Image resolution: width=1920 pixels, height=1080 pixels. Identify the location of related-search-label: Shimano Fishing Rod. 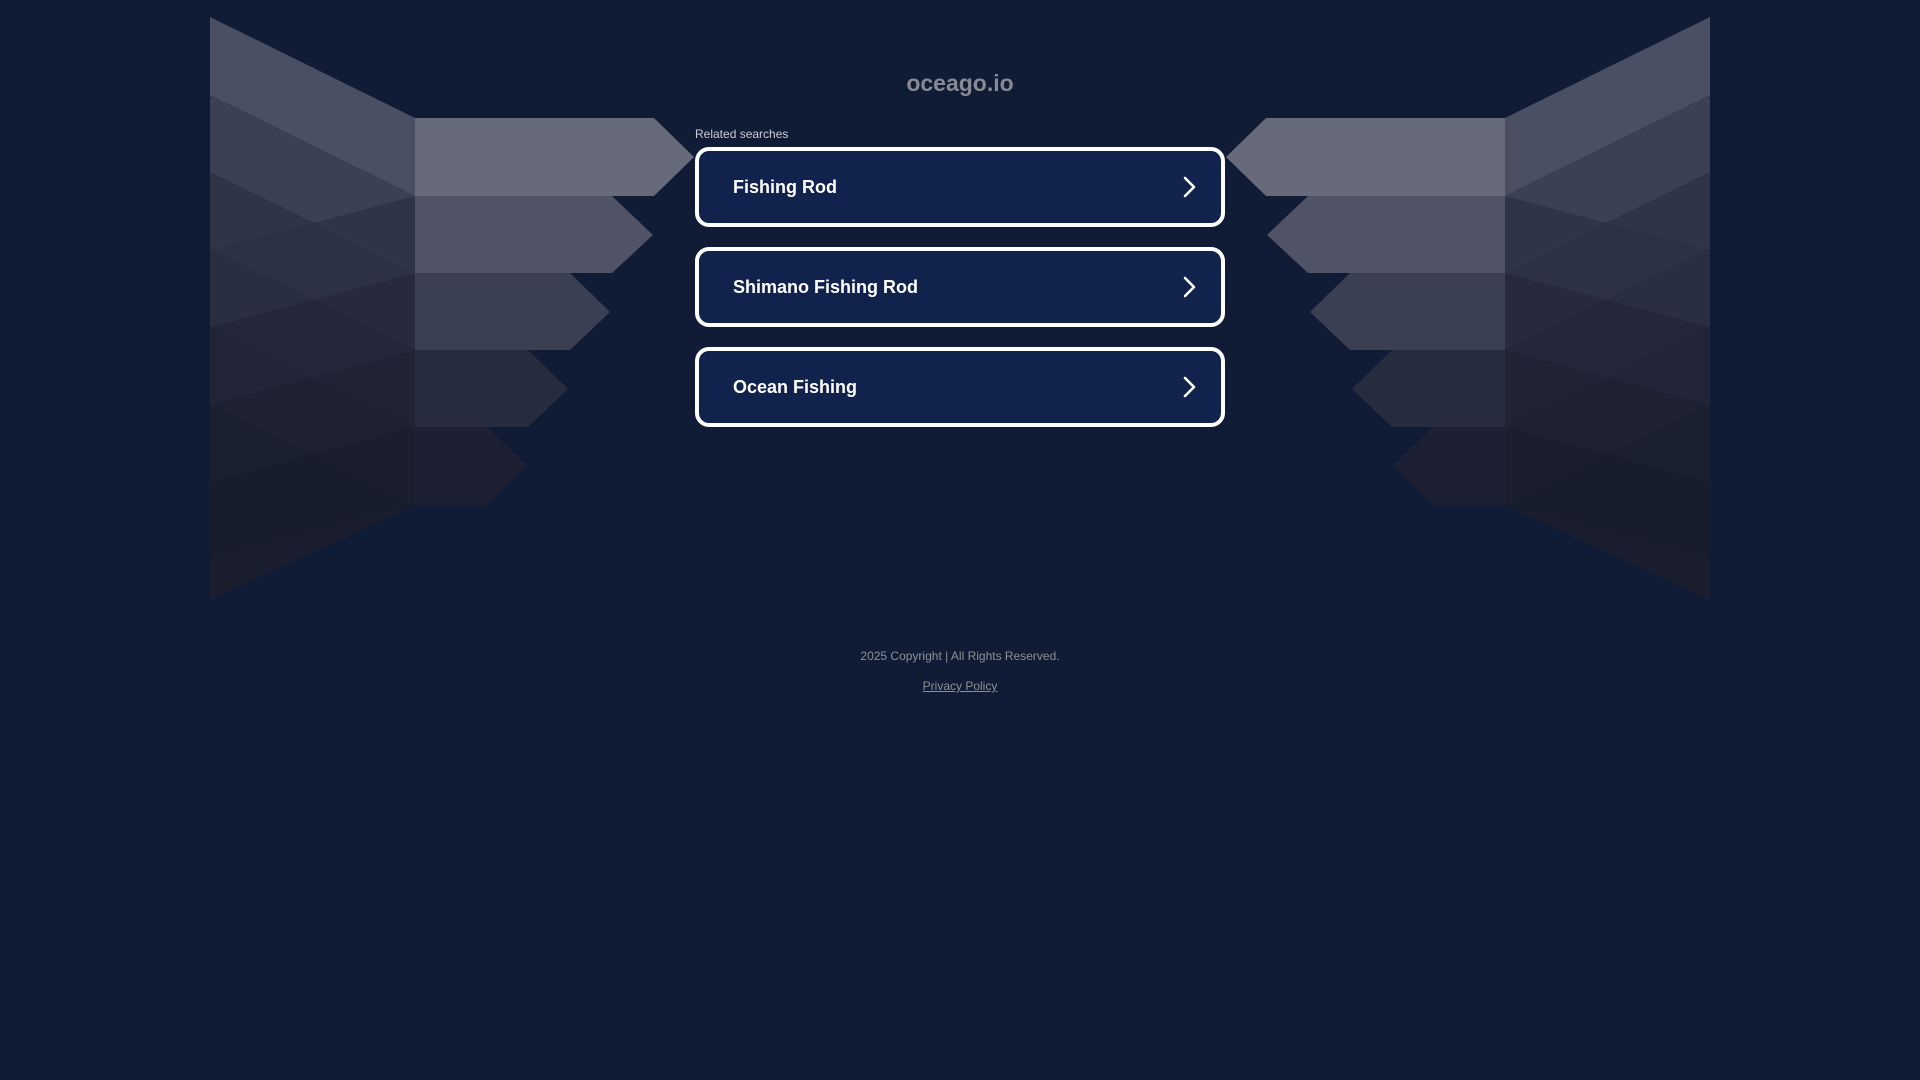
(825, 287).